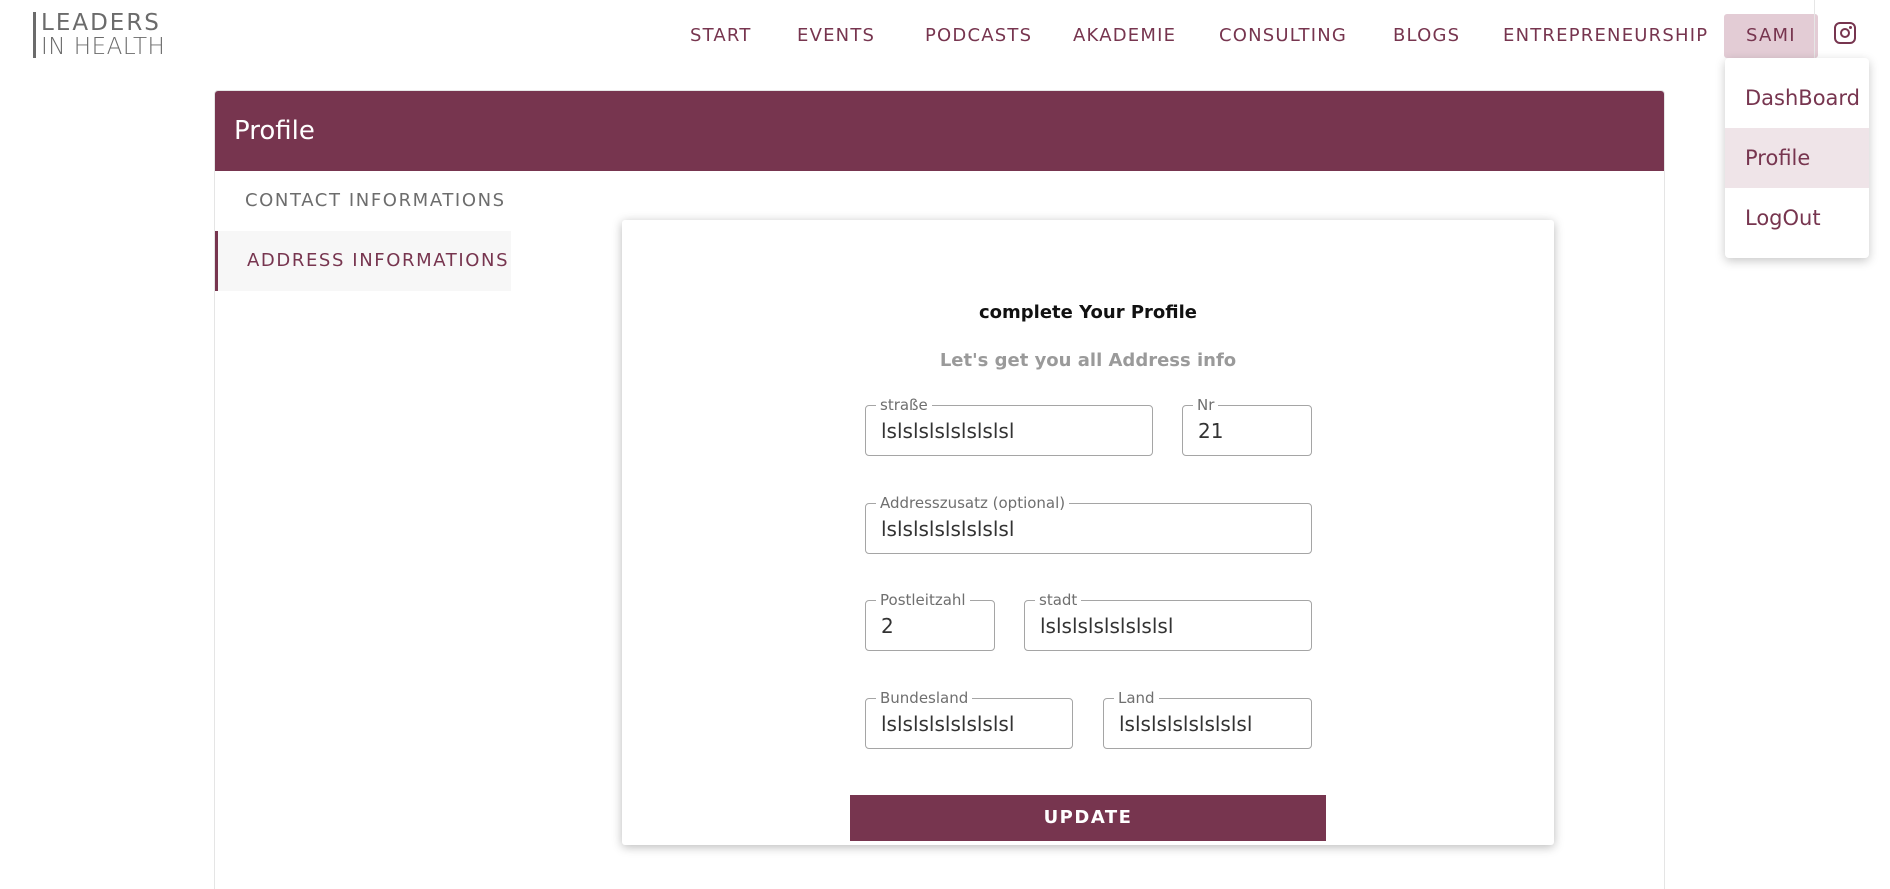 Image resolution: width=1890 pixels, height=889 pixels. What do you see at coordinates (1283, 36) in the screenshot?
I see `nav-consulting: CONSULTING` at bounding box center [1283, 36].